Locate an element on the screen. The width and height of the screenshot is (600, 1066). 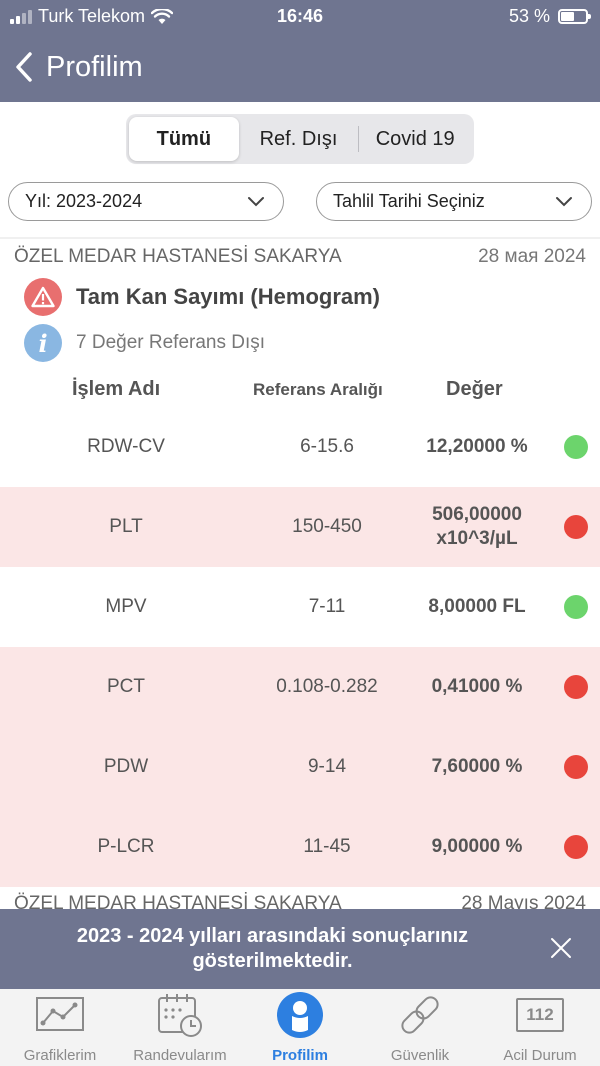
emergency-112-text: 112 is located at coordinates (540, 1014).